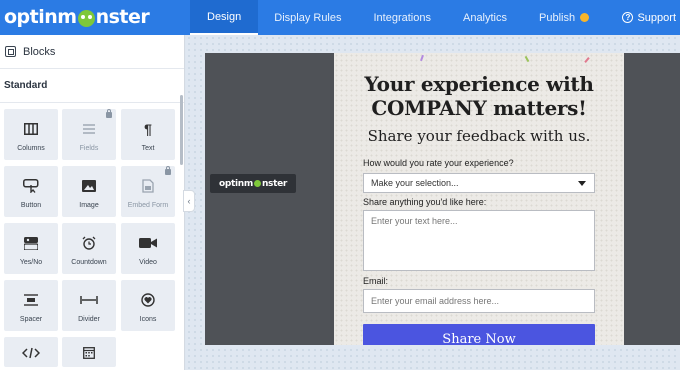  What do you see at coordinates (148, 319) in the screenshot?
I see `tile-label: Icons` at bounding box center [148, 319].